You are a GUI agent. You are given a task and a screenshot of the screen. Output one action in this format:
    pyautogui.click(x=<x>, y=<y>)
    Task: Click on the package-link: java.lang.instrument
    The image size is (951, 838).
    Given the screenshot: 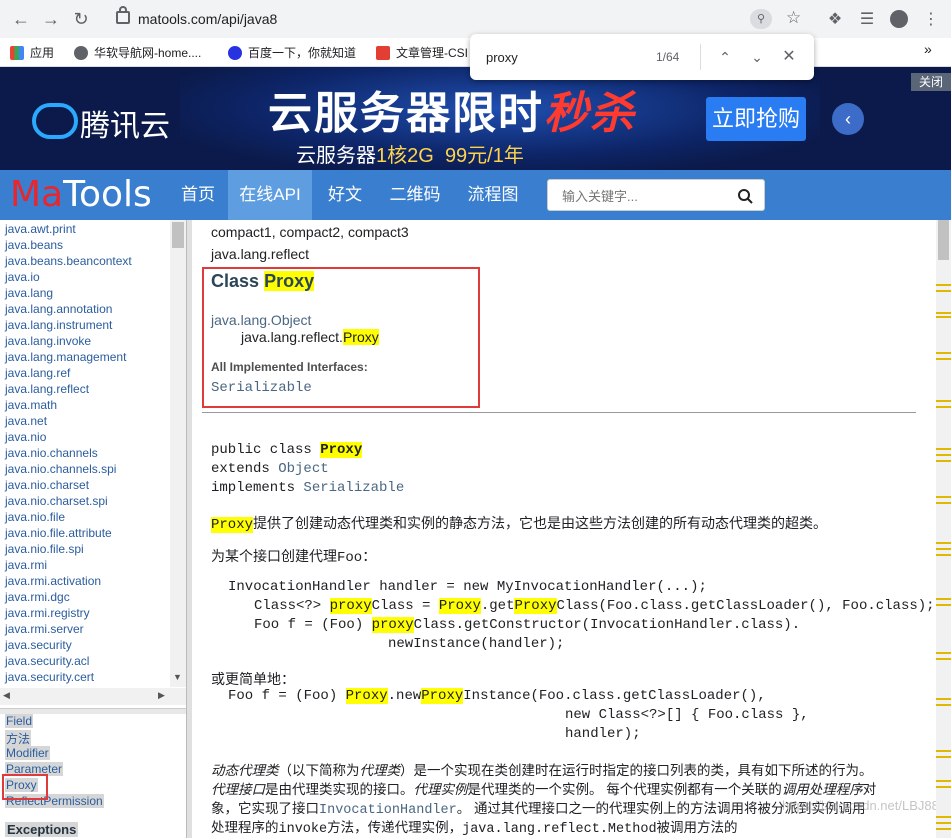 What is the action you would take?
    pyautogui.click(x=58, y=325)
    